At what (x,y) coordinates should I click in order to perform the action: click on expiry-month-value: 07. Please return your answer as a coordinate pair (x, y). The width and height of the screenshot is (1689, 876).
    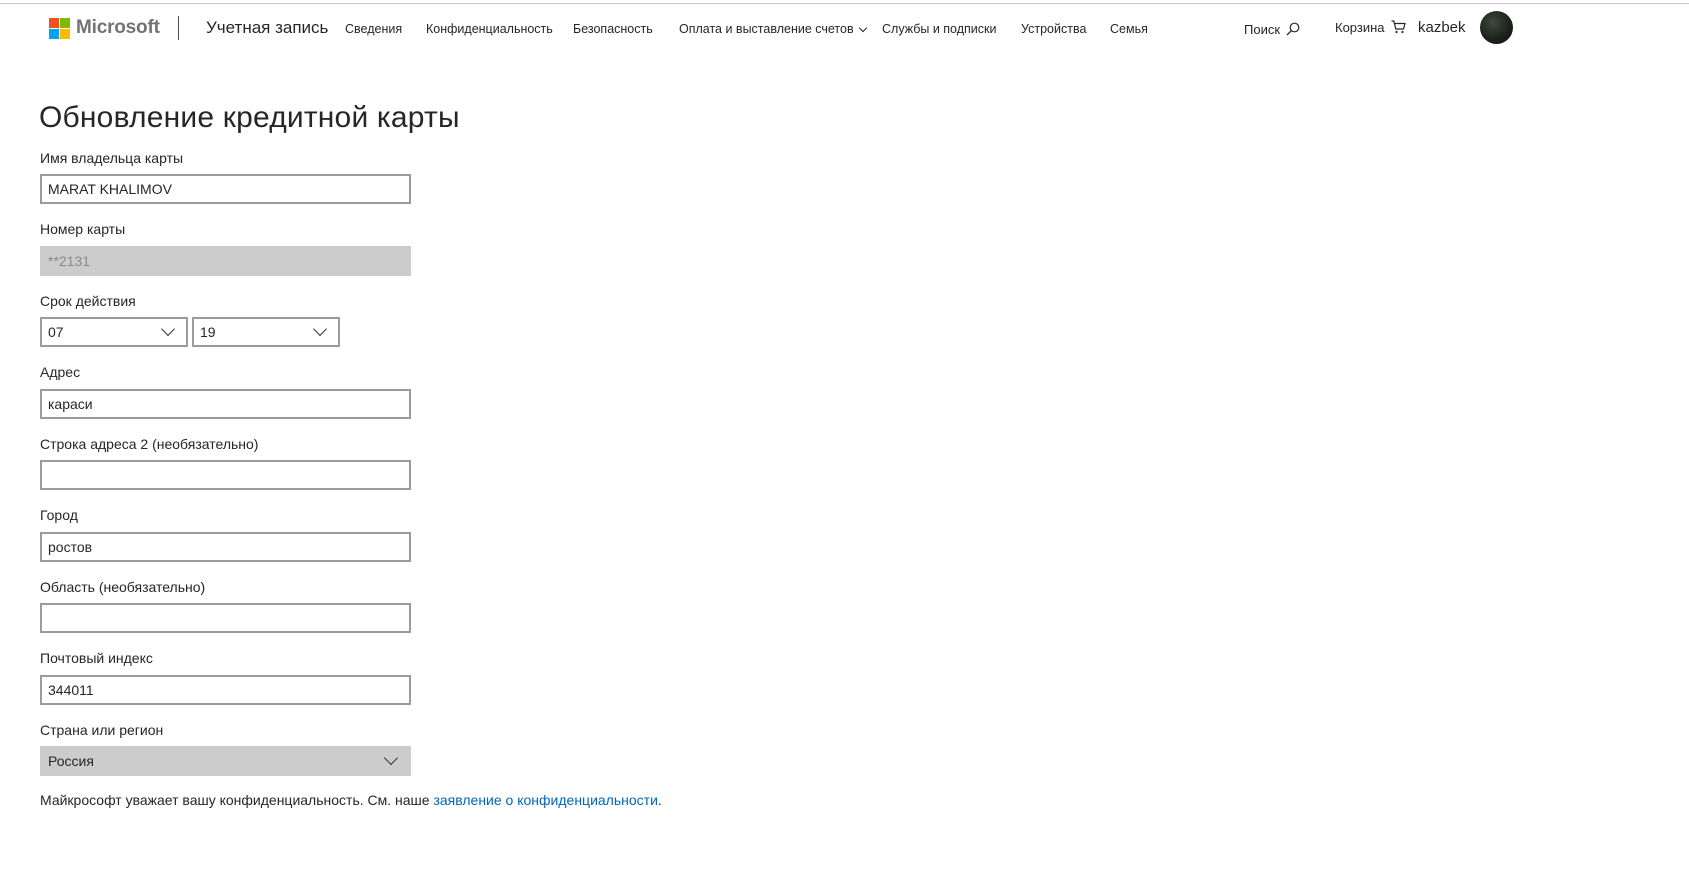
    Looking at the image, I should click on (56, 332).